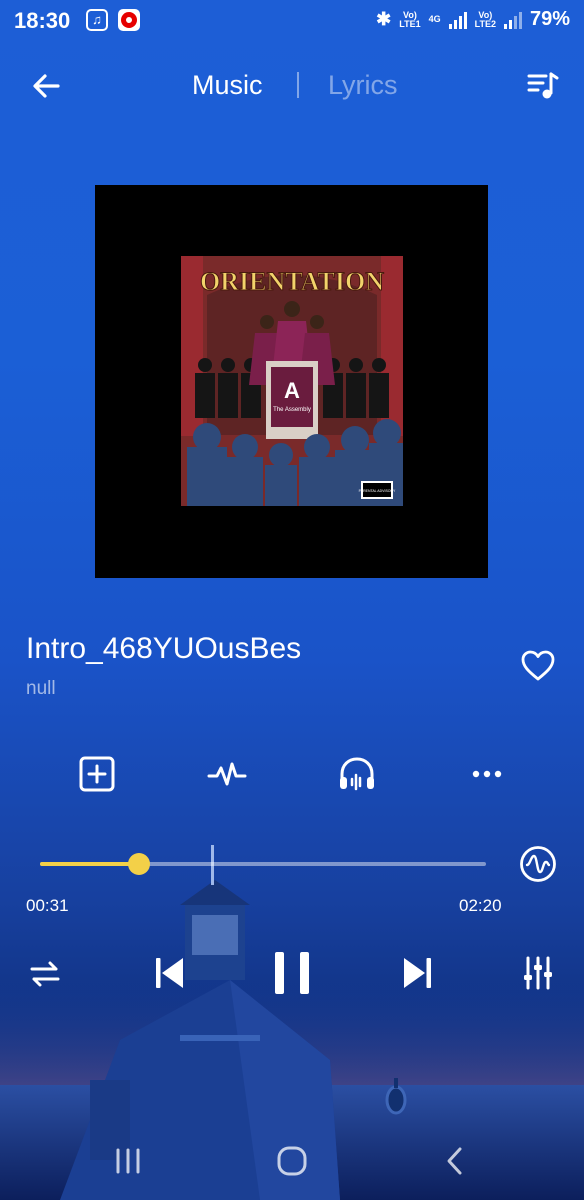 Image resolution: width=584 pixels, height=1200 pixels. Describe the element at coordinates (292, 86) in the screenshot. I see `player-header: Music Lyrics` at that location.